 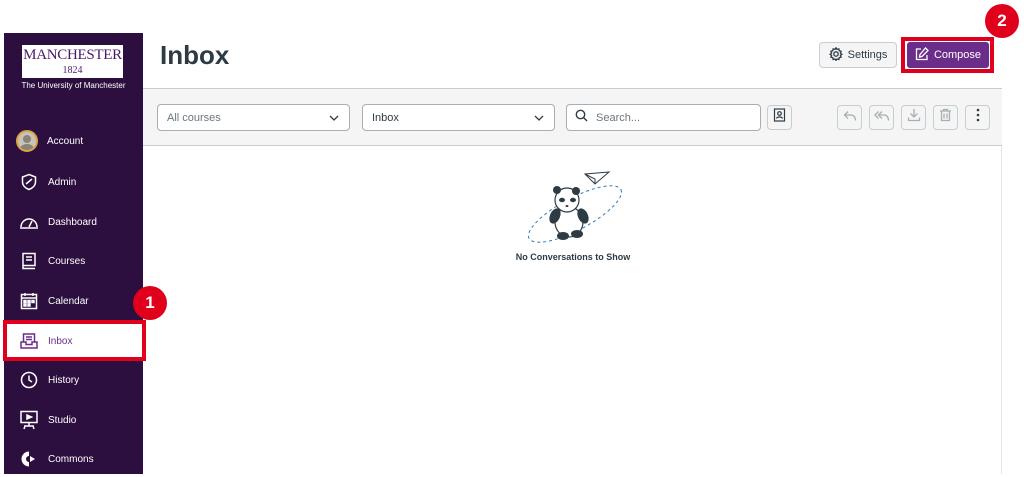 I want to click on commons-icon, so click(x=29, y=459).